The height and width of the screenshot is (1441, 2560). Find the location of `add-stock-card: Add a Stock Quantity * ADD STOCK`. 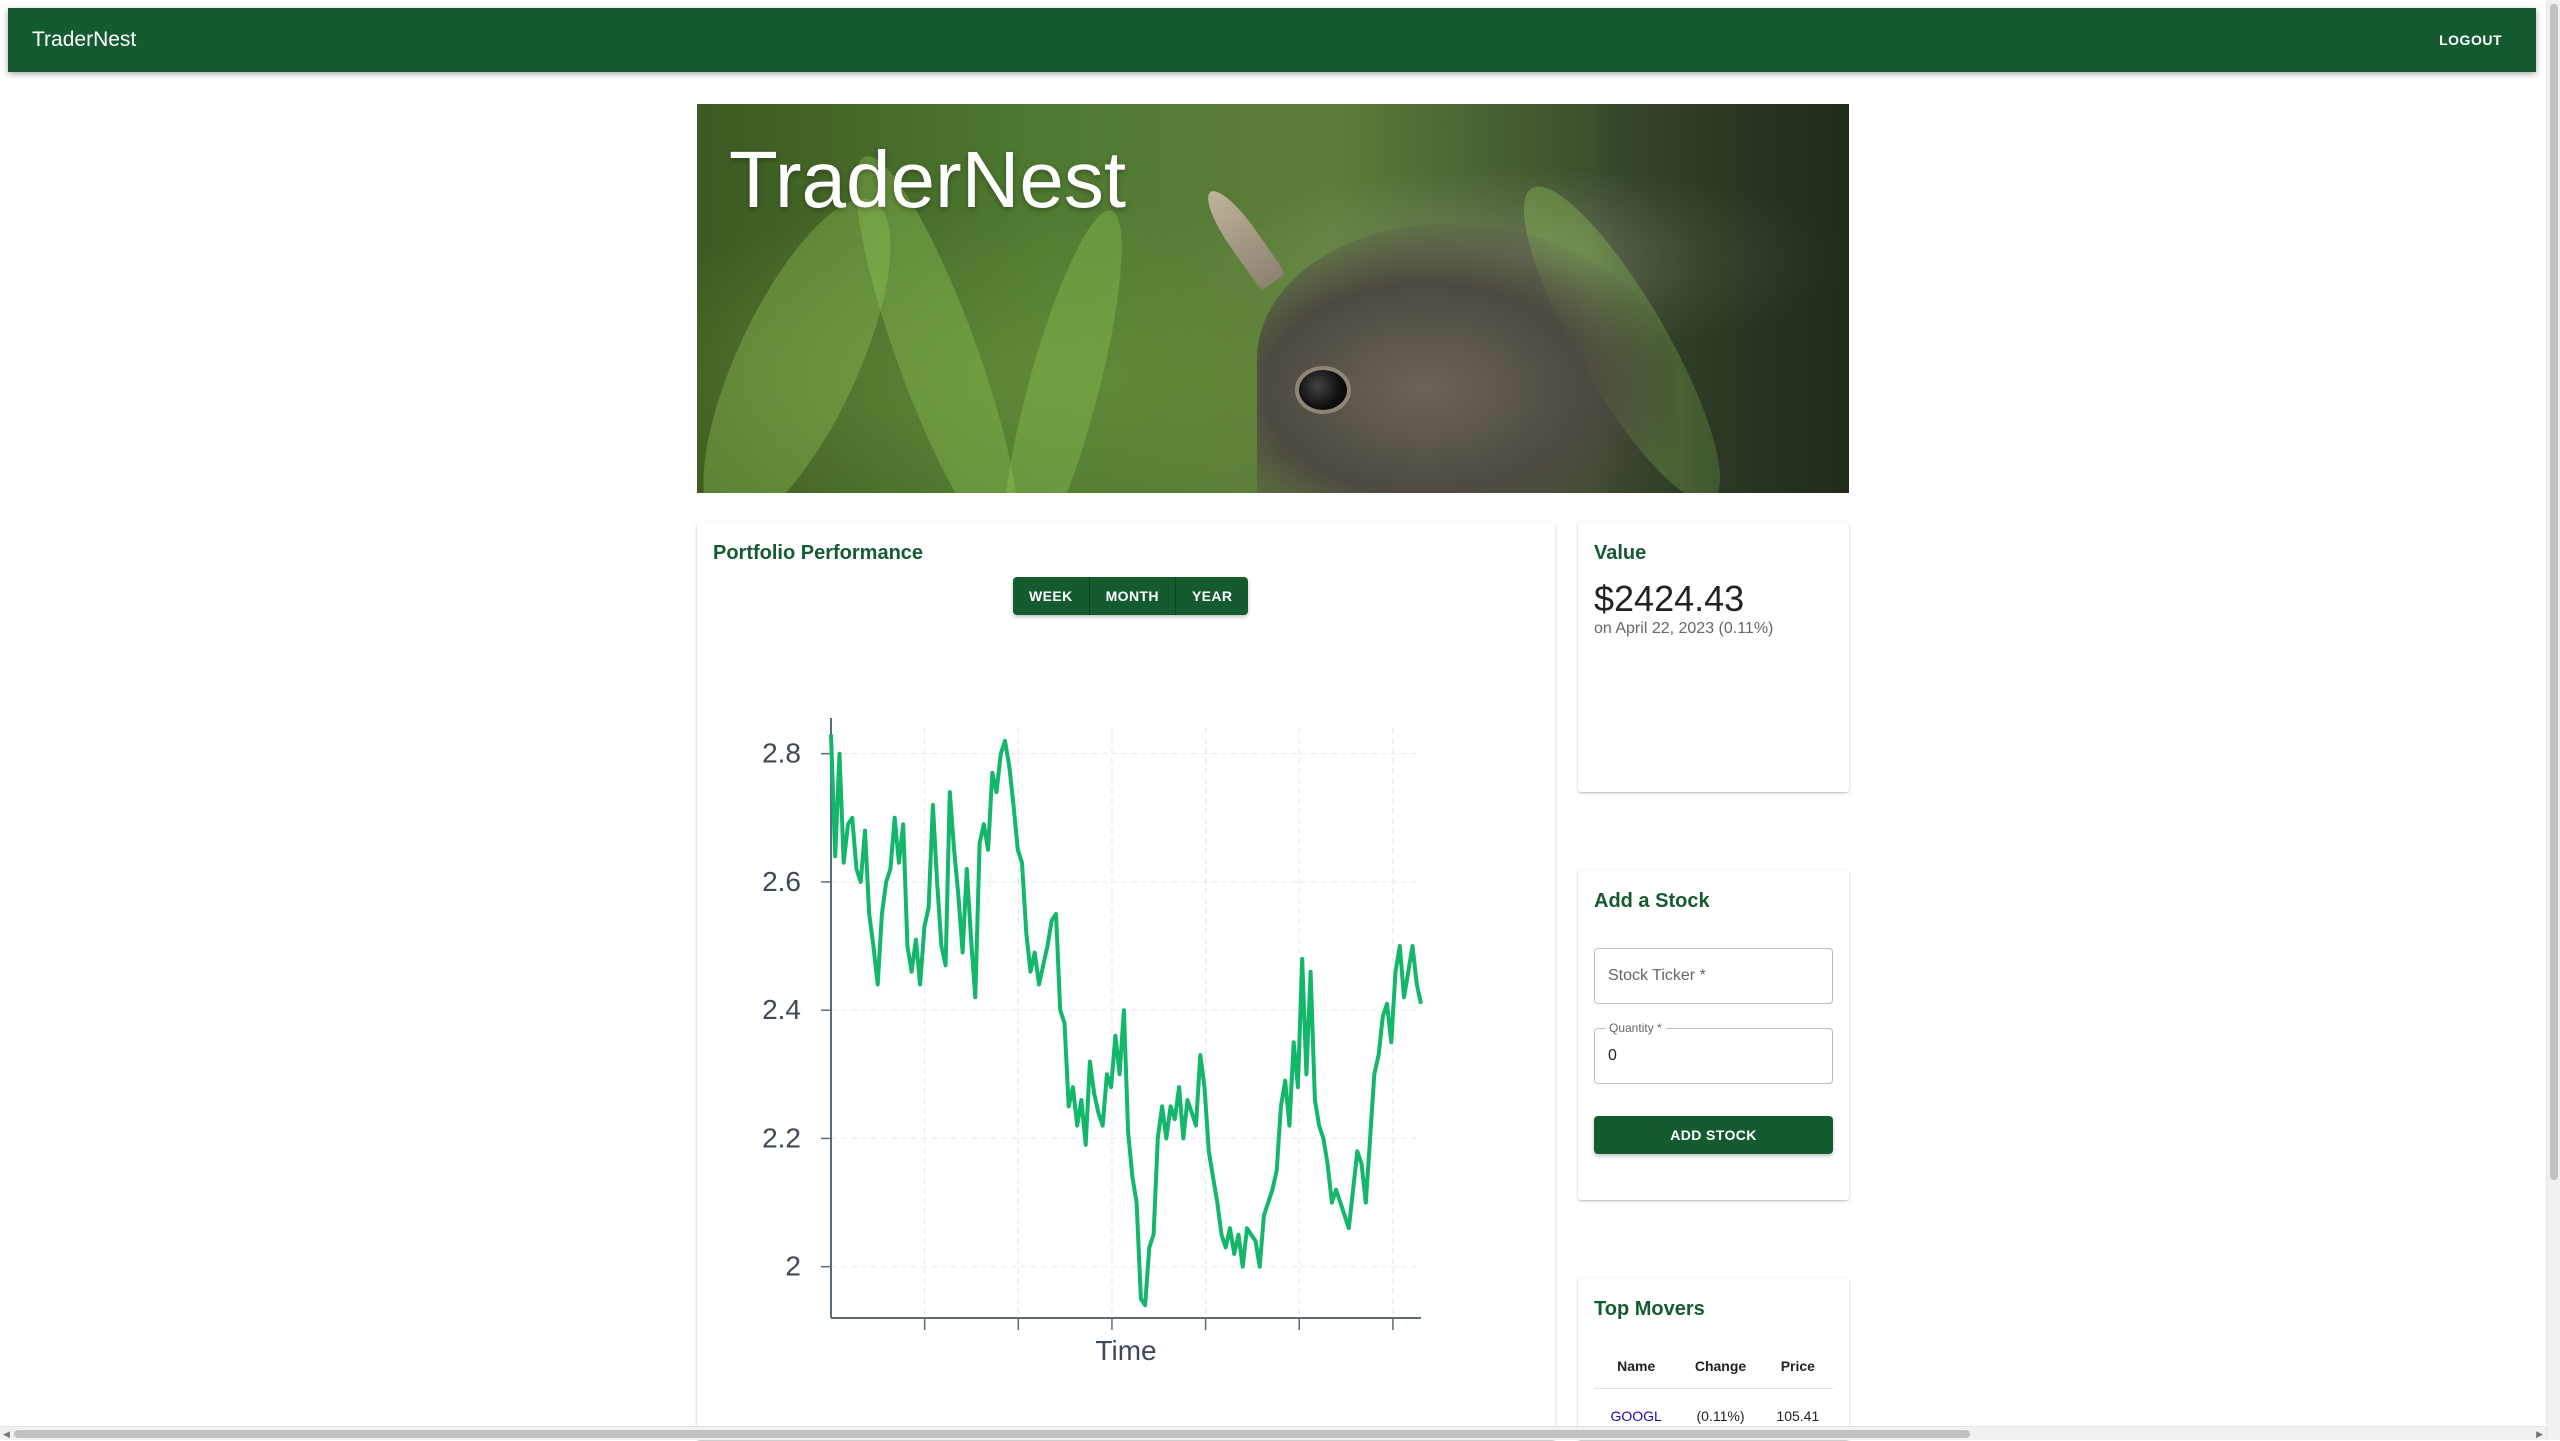

add-stock-card: Add a Stock Quantity * ADD STOCK is located at coordinates (1713, 1035).